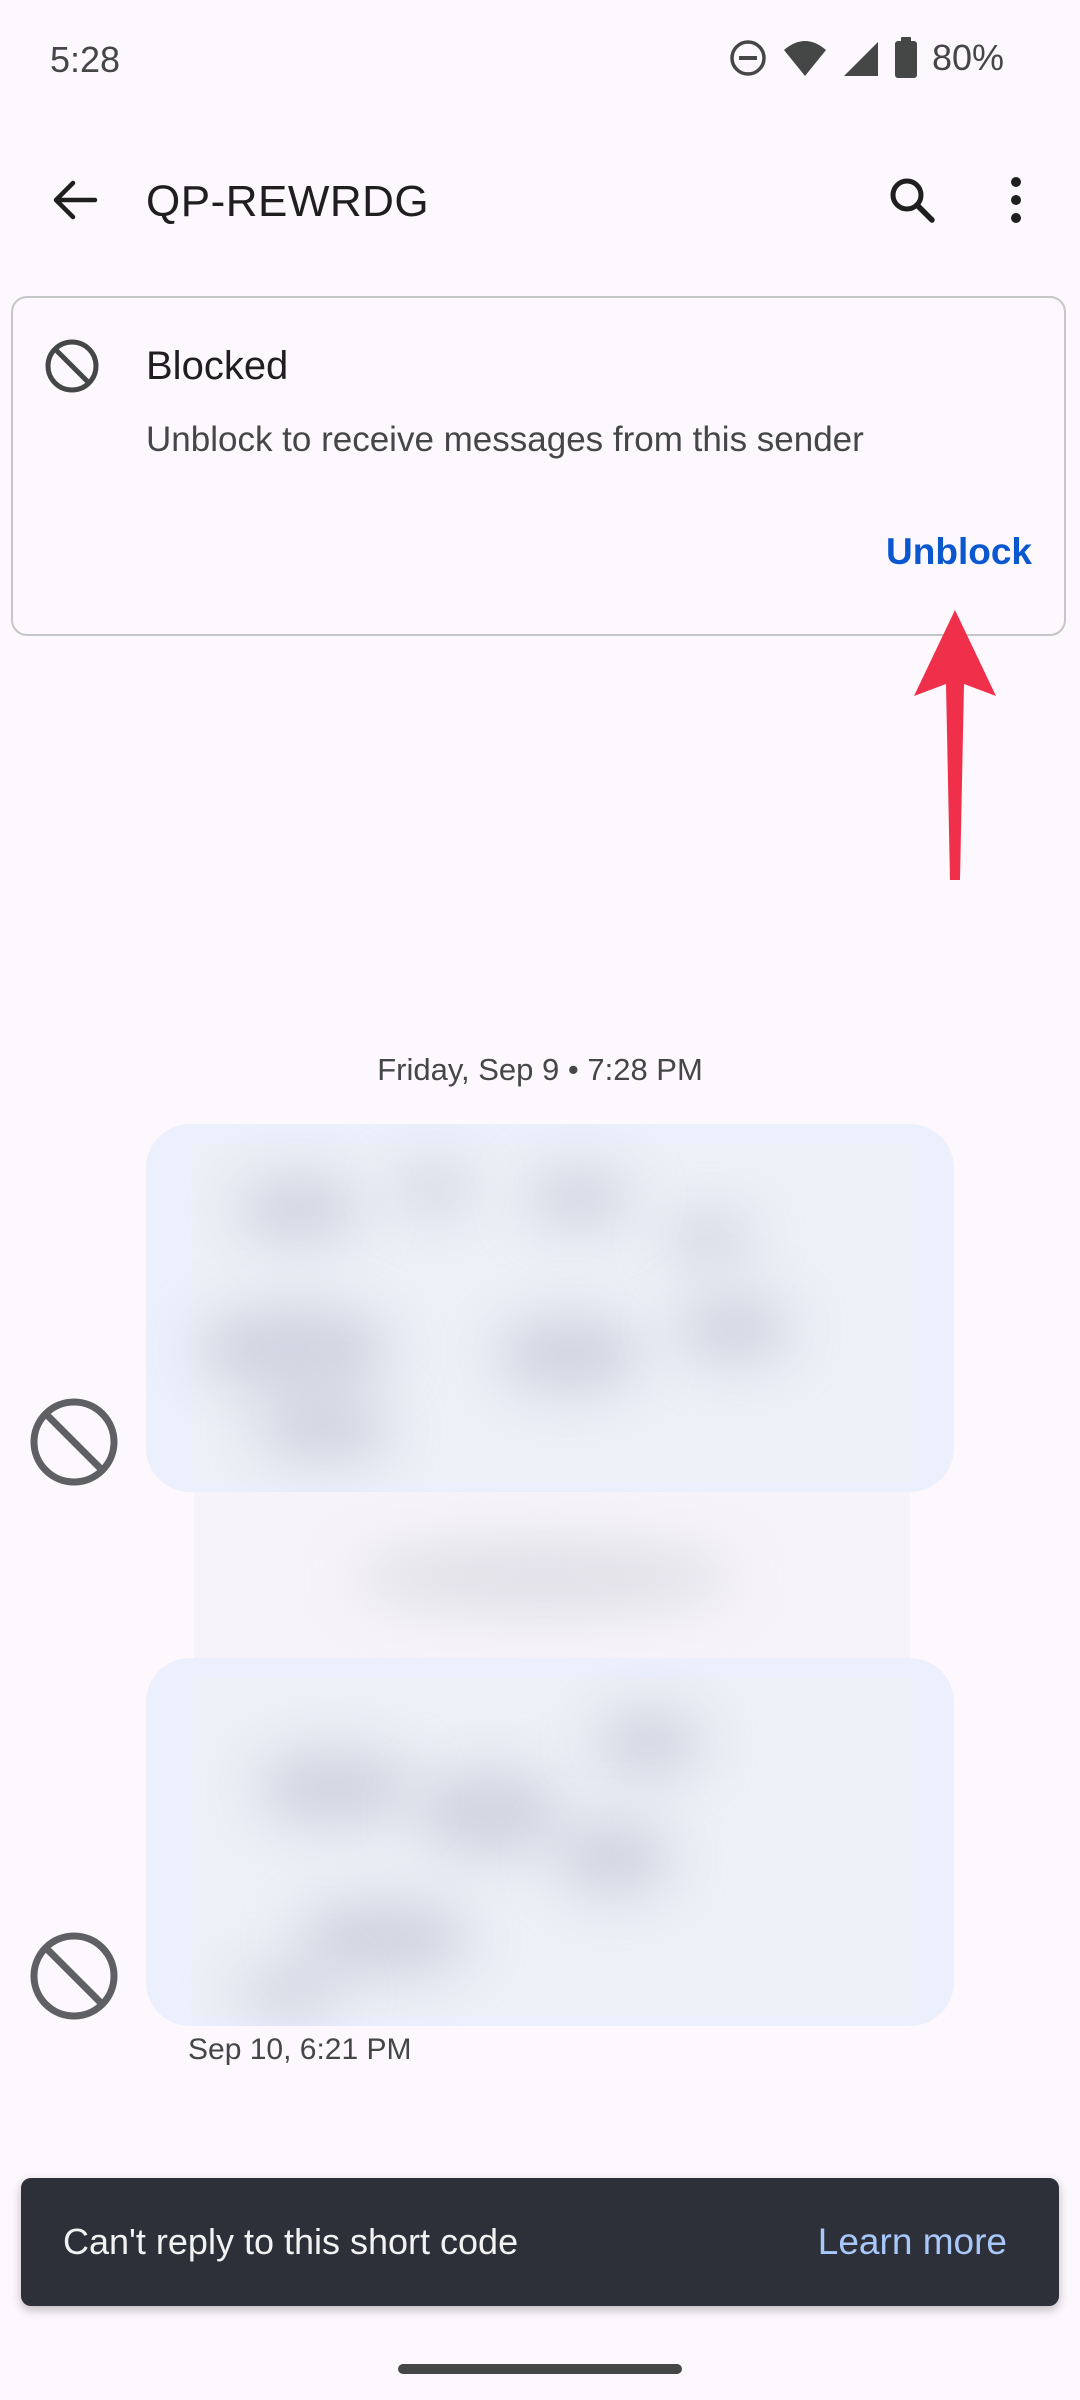 The image size is (1080, 2400). Describe the element at coordinates (291, 2241) in the screenshot. I see `snackbar-message: Can't reply to this short code` at that location.